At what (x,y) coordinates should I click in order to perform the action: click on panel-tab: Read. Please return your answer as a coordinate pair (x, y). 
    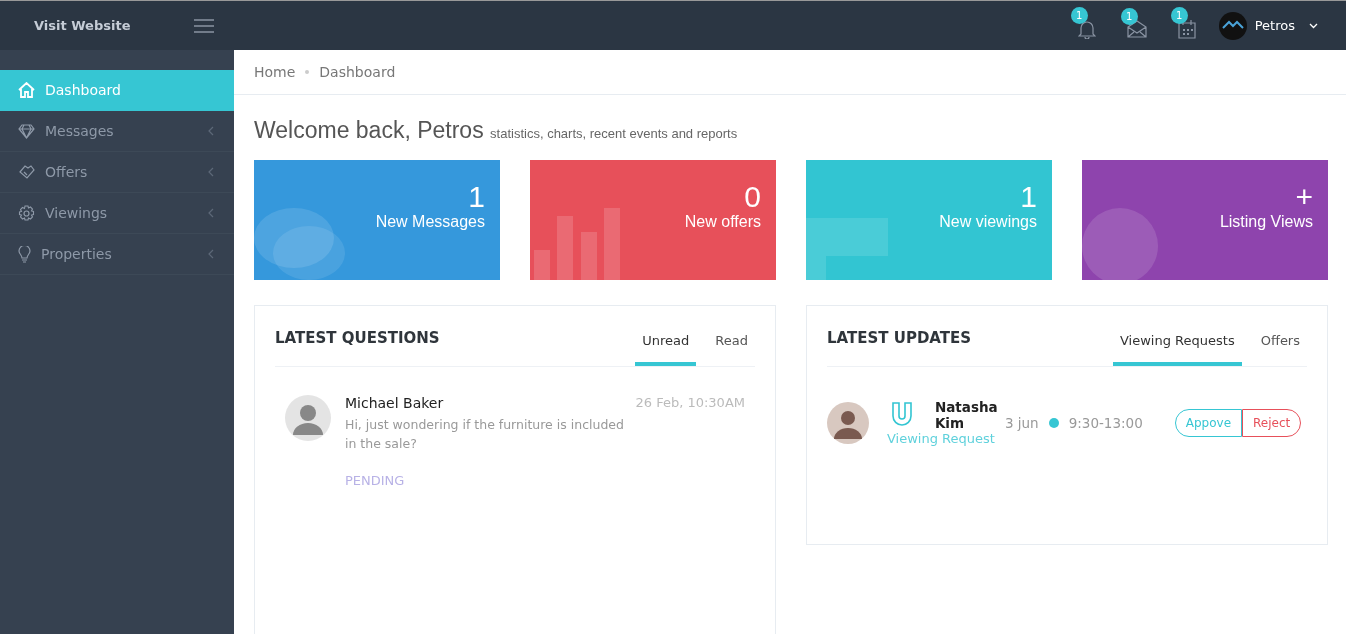
    Looking at the image, I should click on (731, 349).